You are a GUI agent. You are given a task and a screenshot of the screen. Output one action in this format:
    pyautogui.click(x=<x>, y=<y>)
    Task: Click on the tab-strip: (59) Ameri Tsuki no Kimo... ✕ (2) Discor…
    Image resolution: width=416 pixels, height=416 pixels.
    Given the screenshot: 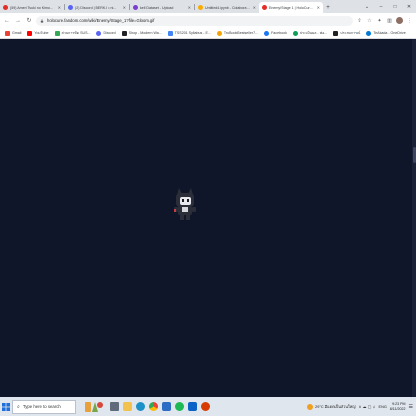 What is the action you would take?
    pyautogui.click(x=208, y=6)
    